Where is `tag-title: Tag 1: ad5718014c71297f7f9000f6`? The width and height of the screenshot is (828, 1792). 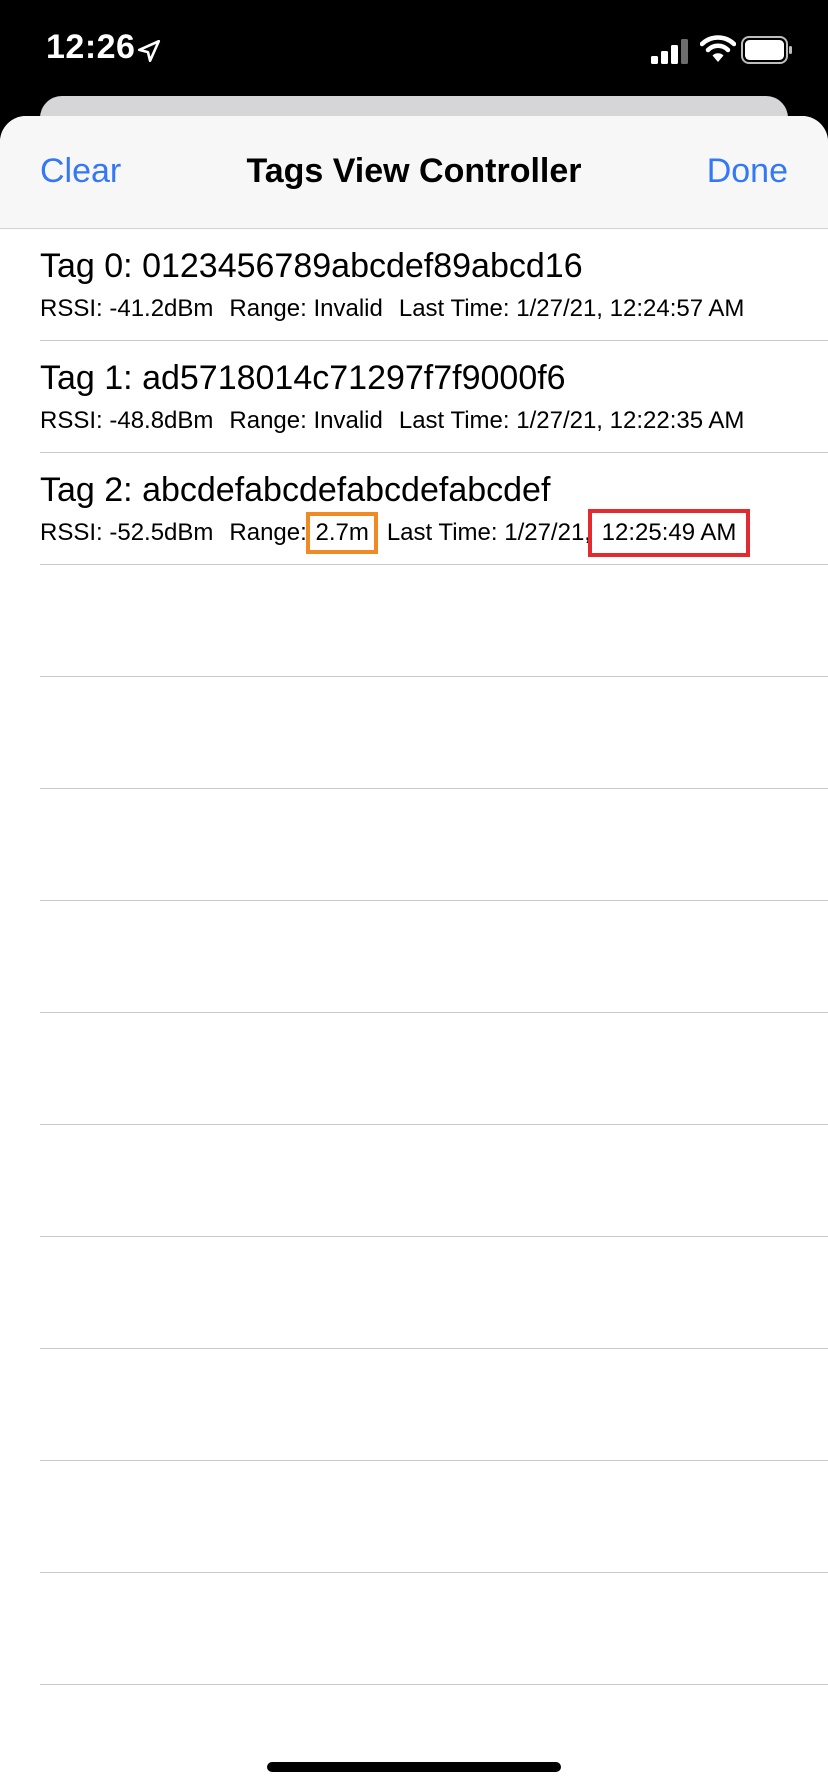 tag-title: Tag 1: ad5718014c71297f7f9000f6 is located at coordinates (303, 378).